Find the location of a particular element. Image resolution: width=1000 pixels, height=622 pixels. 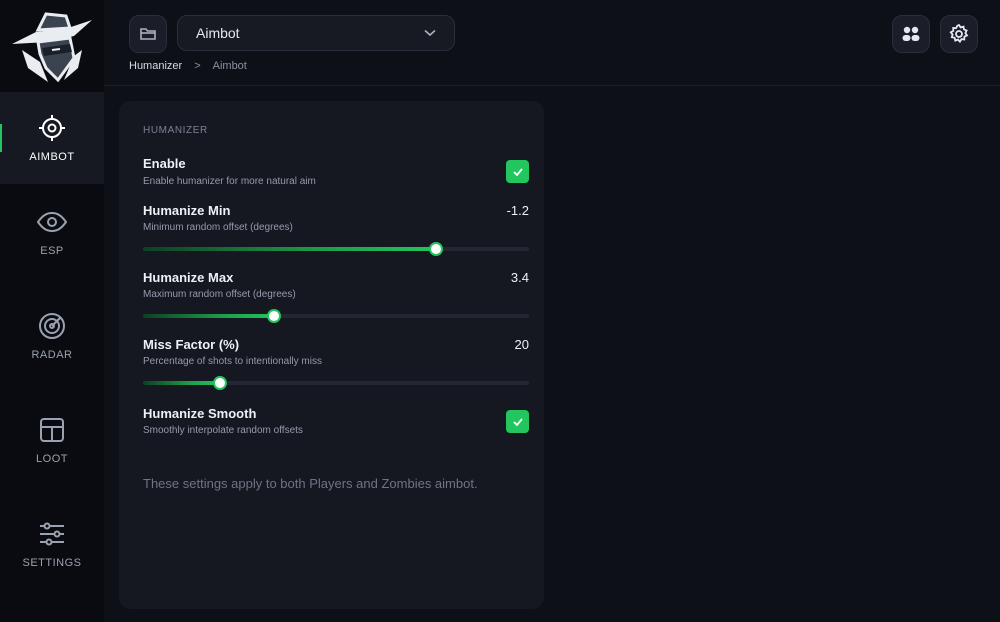

humanize-min-slider is located at coordinates (336, 249).